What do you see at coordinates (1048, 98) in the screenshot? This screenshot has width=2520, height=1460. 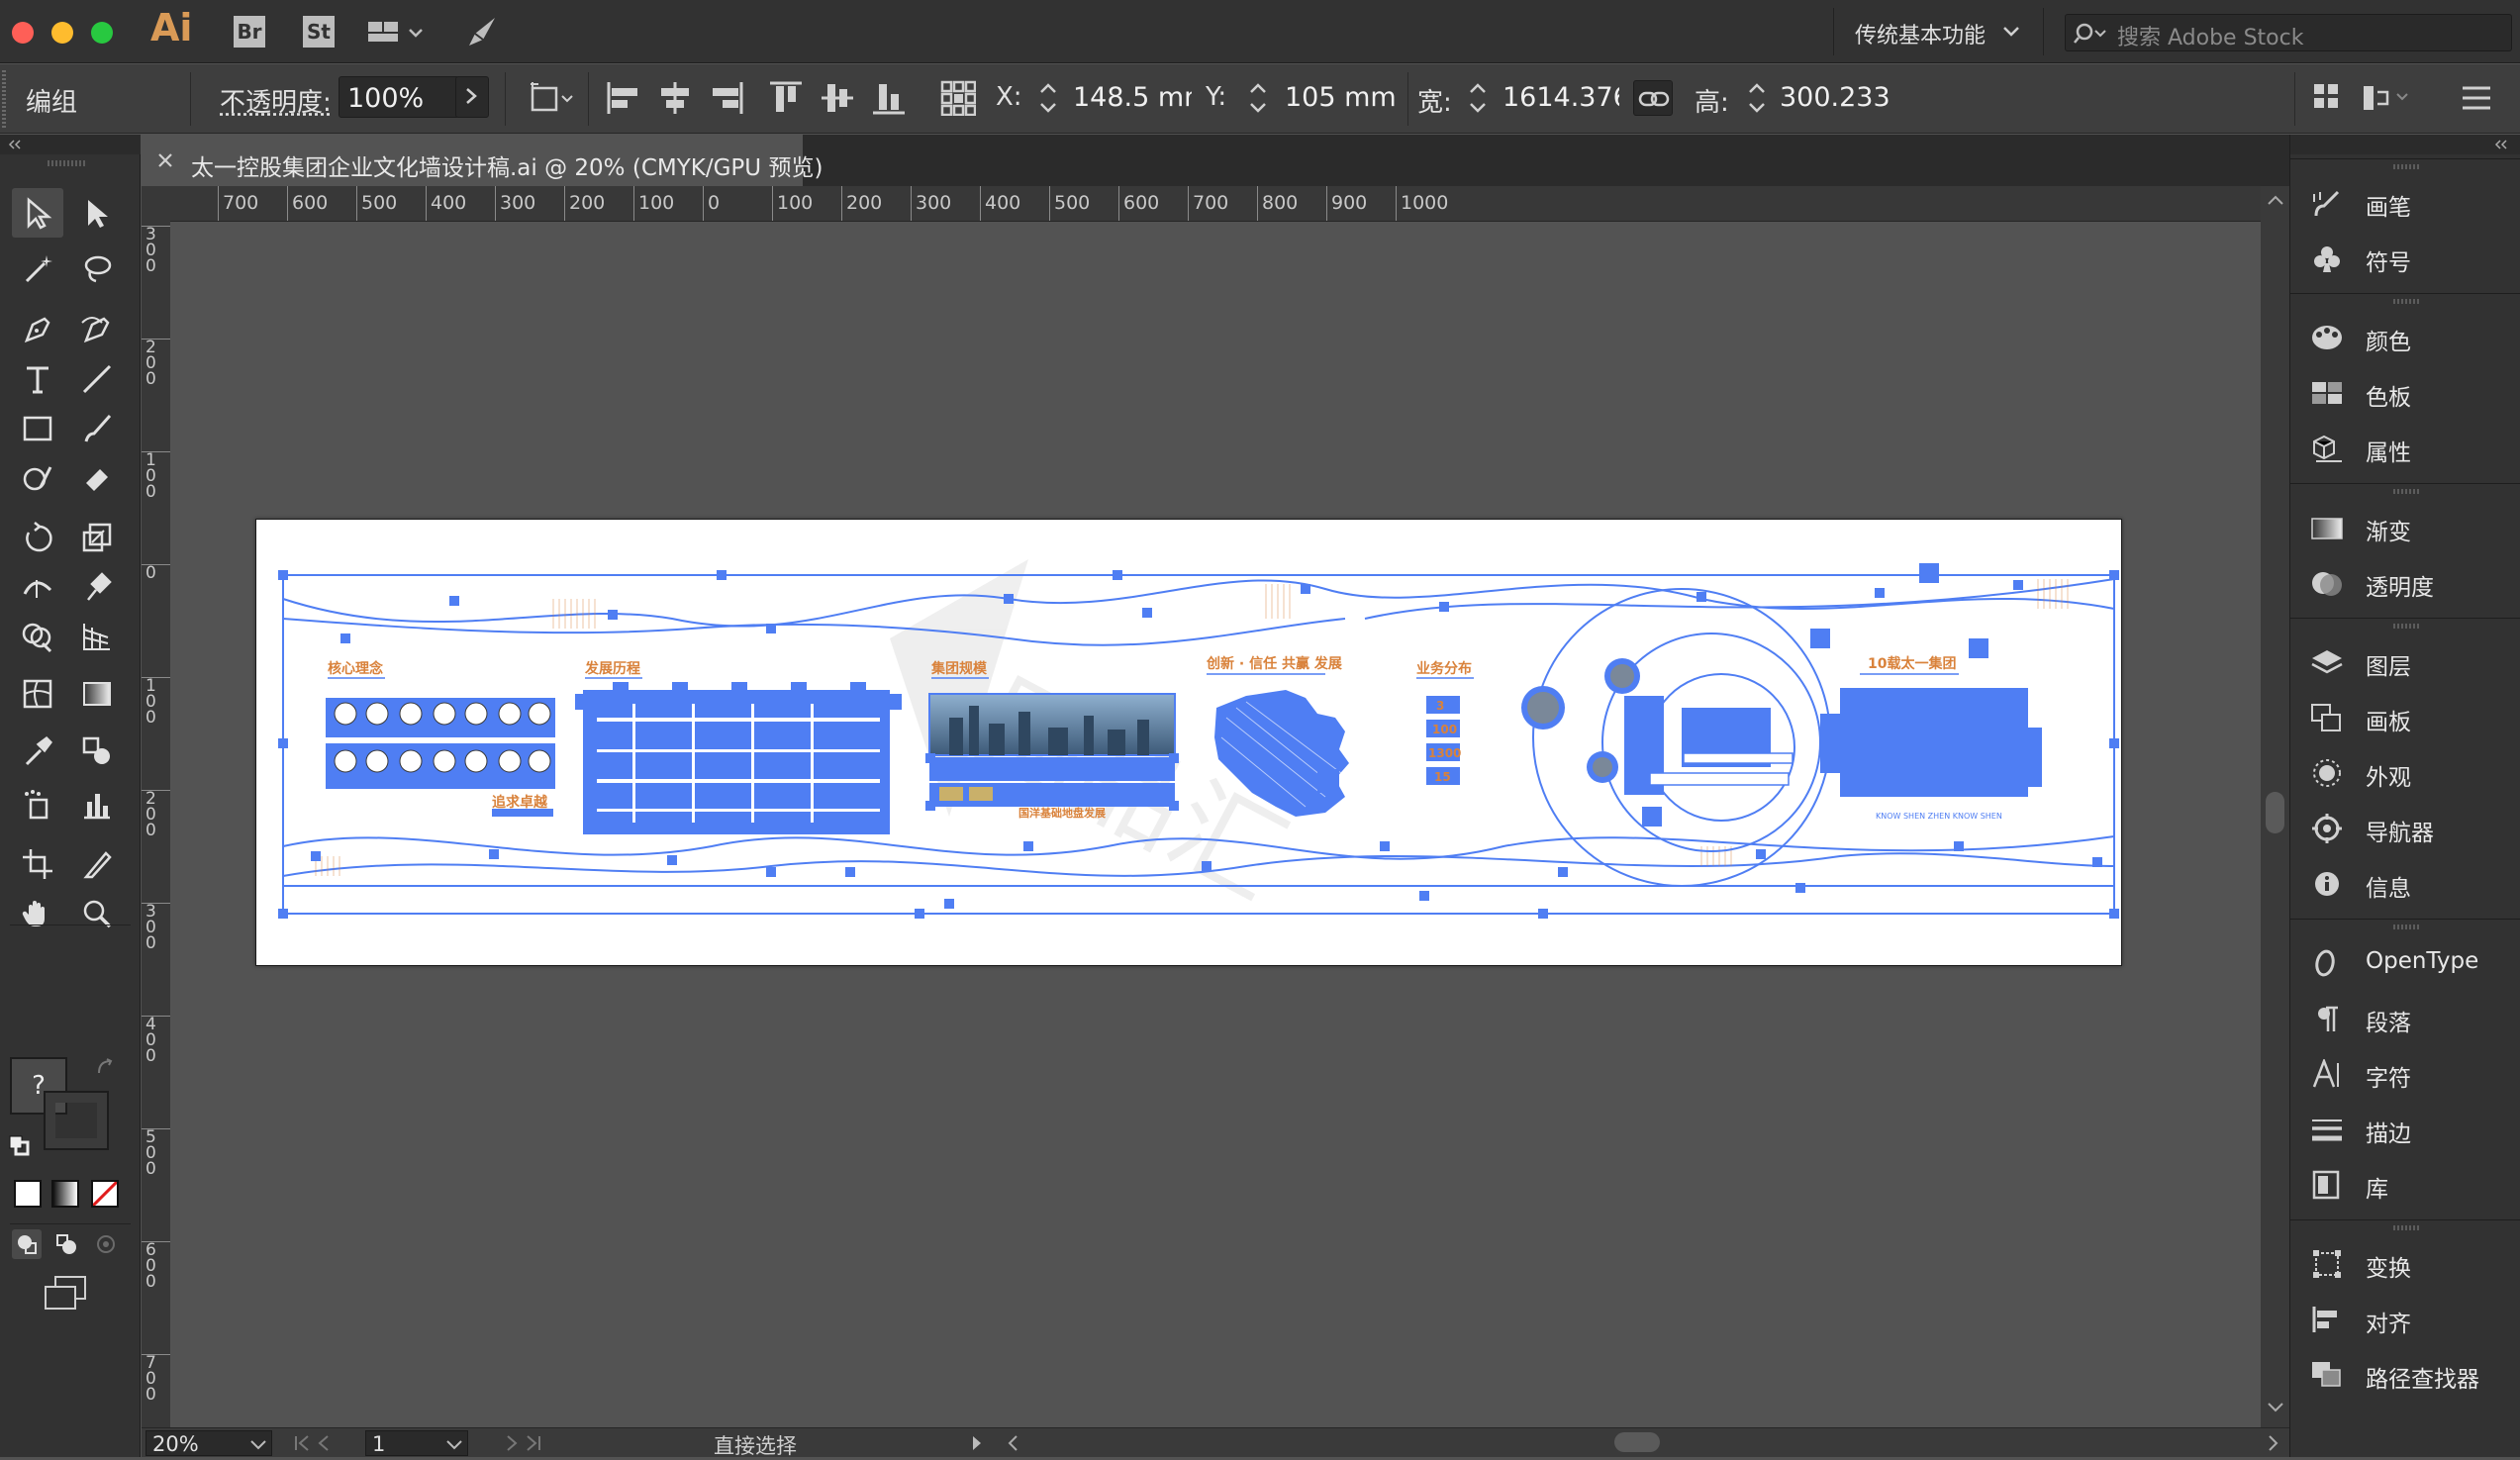 I see `x-stepper-icon` at bounding box center [1048, 98].